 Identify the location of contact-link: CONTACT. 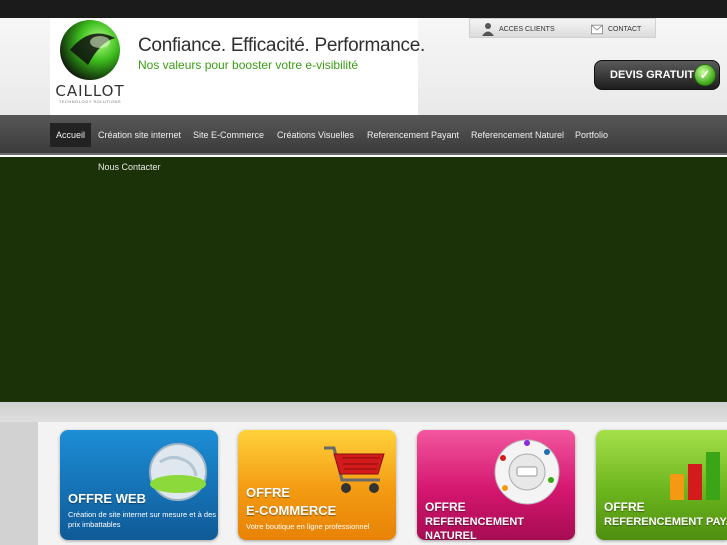
(616, 29).